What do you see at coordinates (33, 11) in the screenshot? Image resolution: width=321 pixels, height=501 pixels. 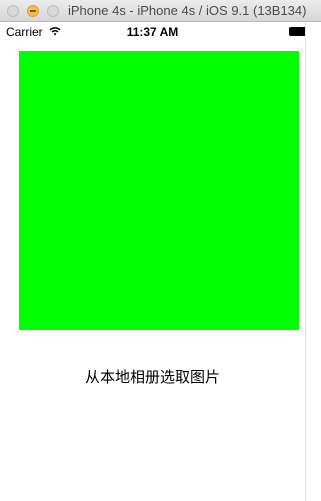 I see `minimize-window-button` at bounding box center [33, 11].